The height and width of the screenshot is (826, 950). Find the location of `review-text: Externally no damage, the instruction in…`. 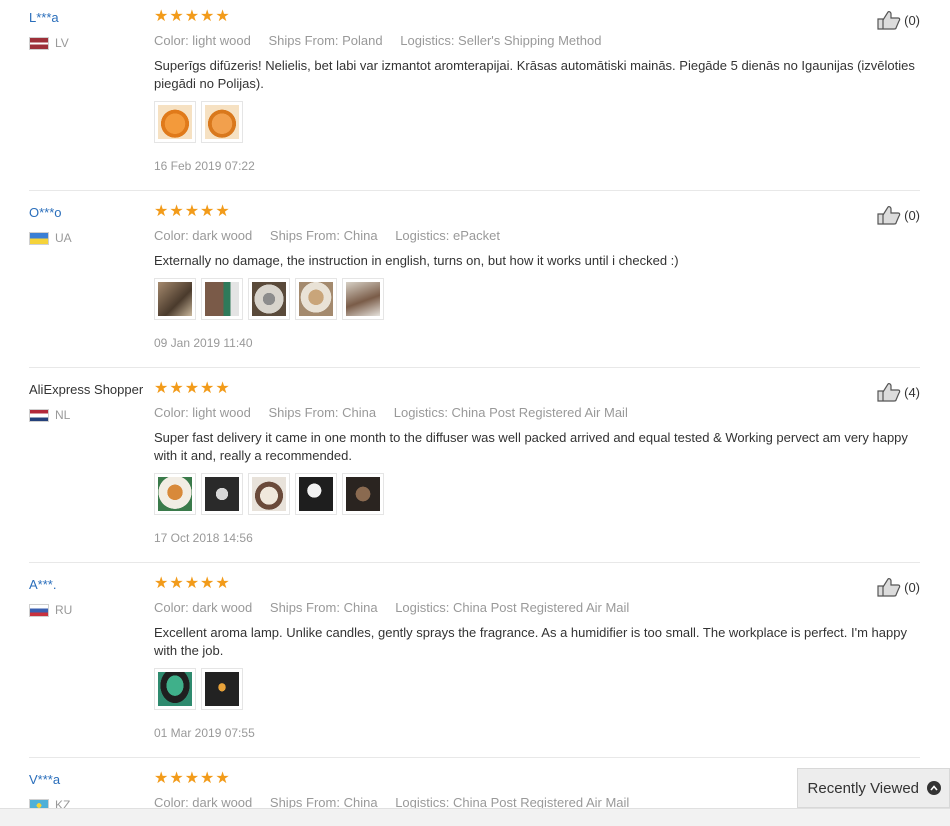

review-text: Externally no damage, the instruction in… is located at coordinates (416, 260).